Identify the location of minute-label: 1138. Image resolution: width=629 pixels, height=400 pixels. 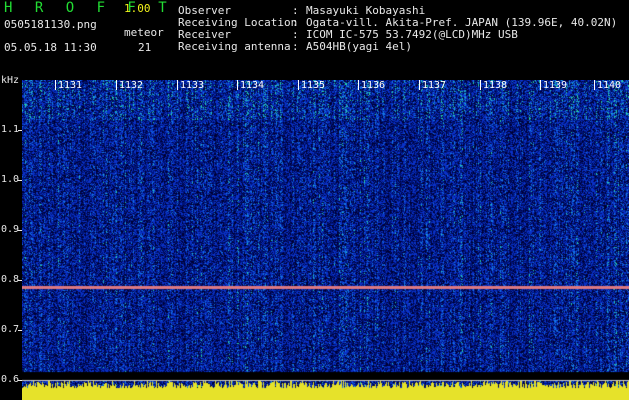
(495, 85).